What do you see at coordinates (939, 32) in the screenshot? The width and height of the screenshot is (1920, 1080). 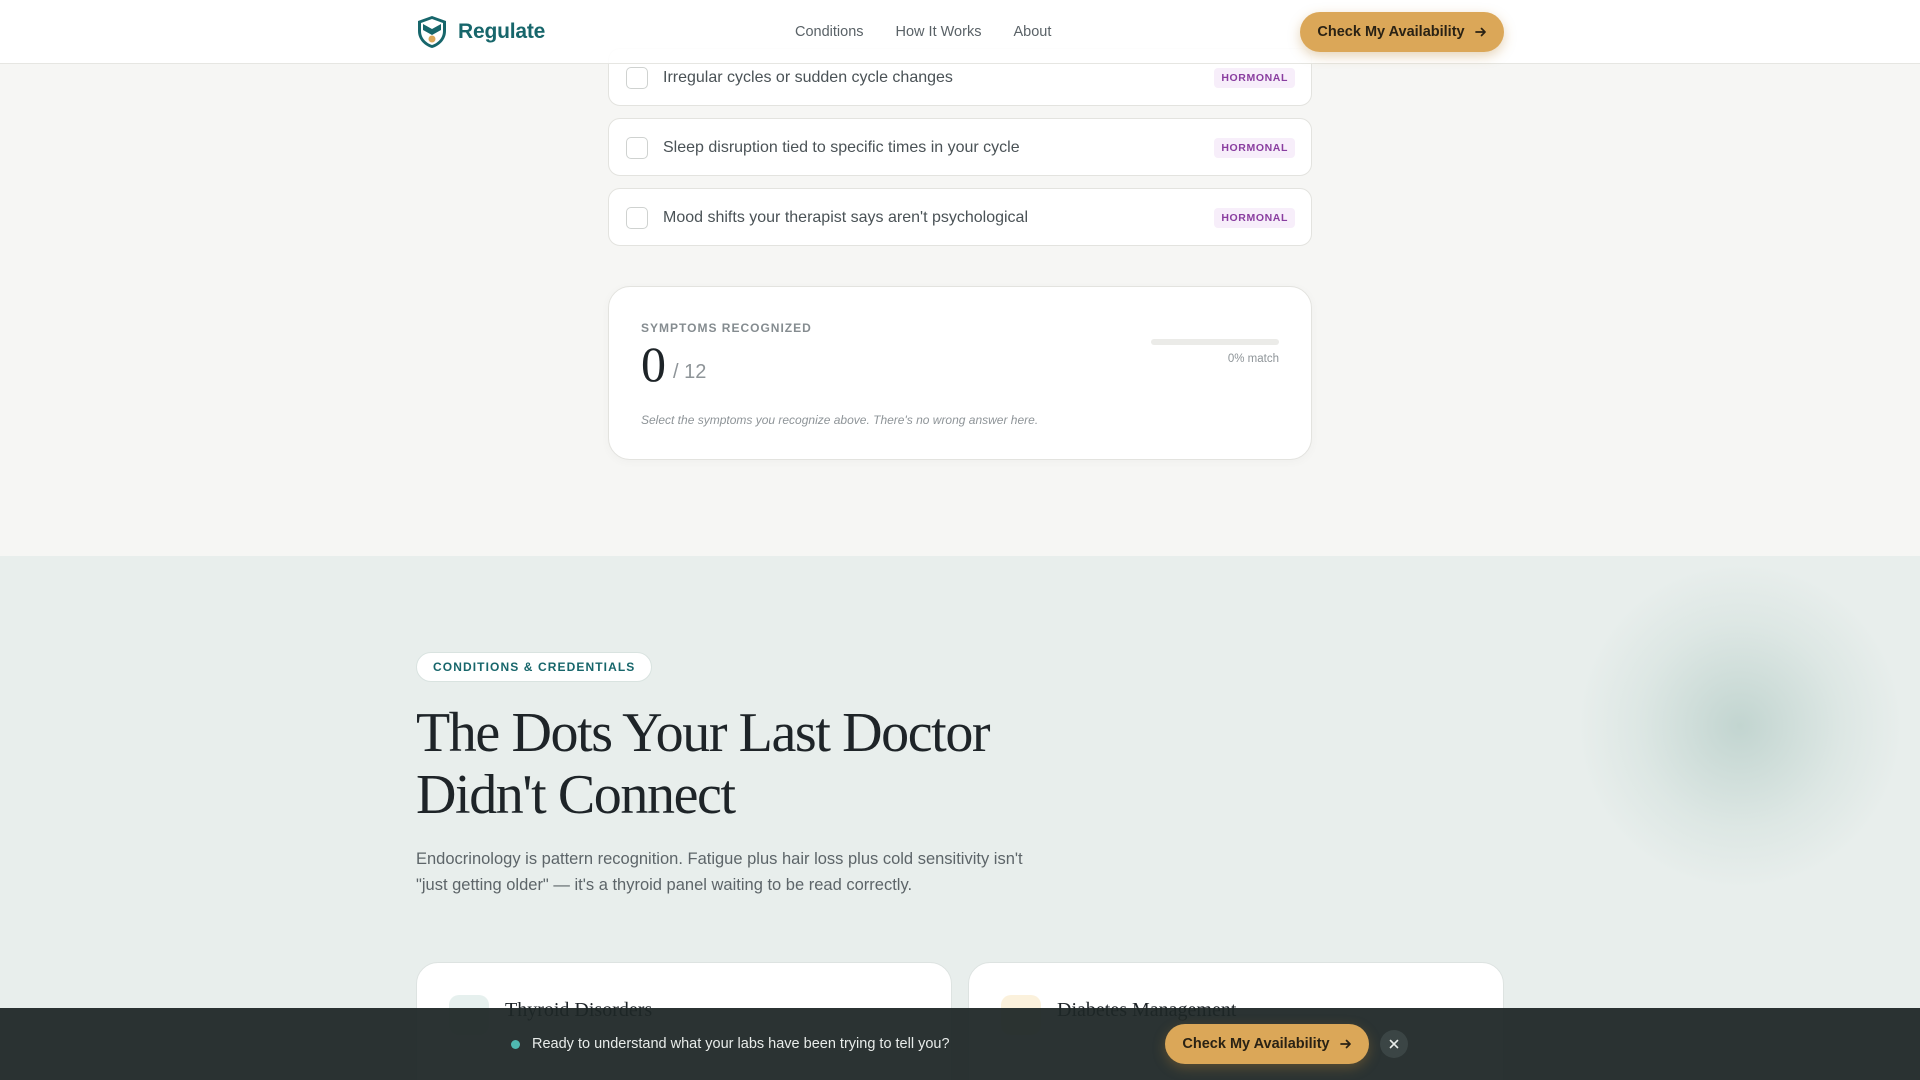 I see `nav-how-it-works: How It Works` at bounding box center [939, 32].